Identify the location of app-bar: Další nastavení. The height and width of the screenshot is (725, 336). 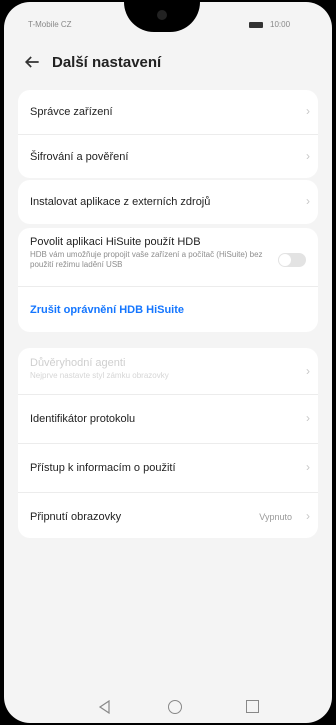
(168, 63).